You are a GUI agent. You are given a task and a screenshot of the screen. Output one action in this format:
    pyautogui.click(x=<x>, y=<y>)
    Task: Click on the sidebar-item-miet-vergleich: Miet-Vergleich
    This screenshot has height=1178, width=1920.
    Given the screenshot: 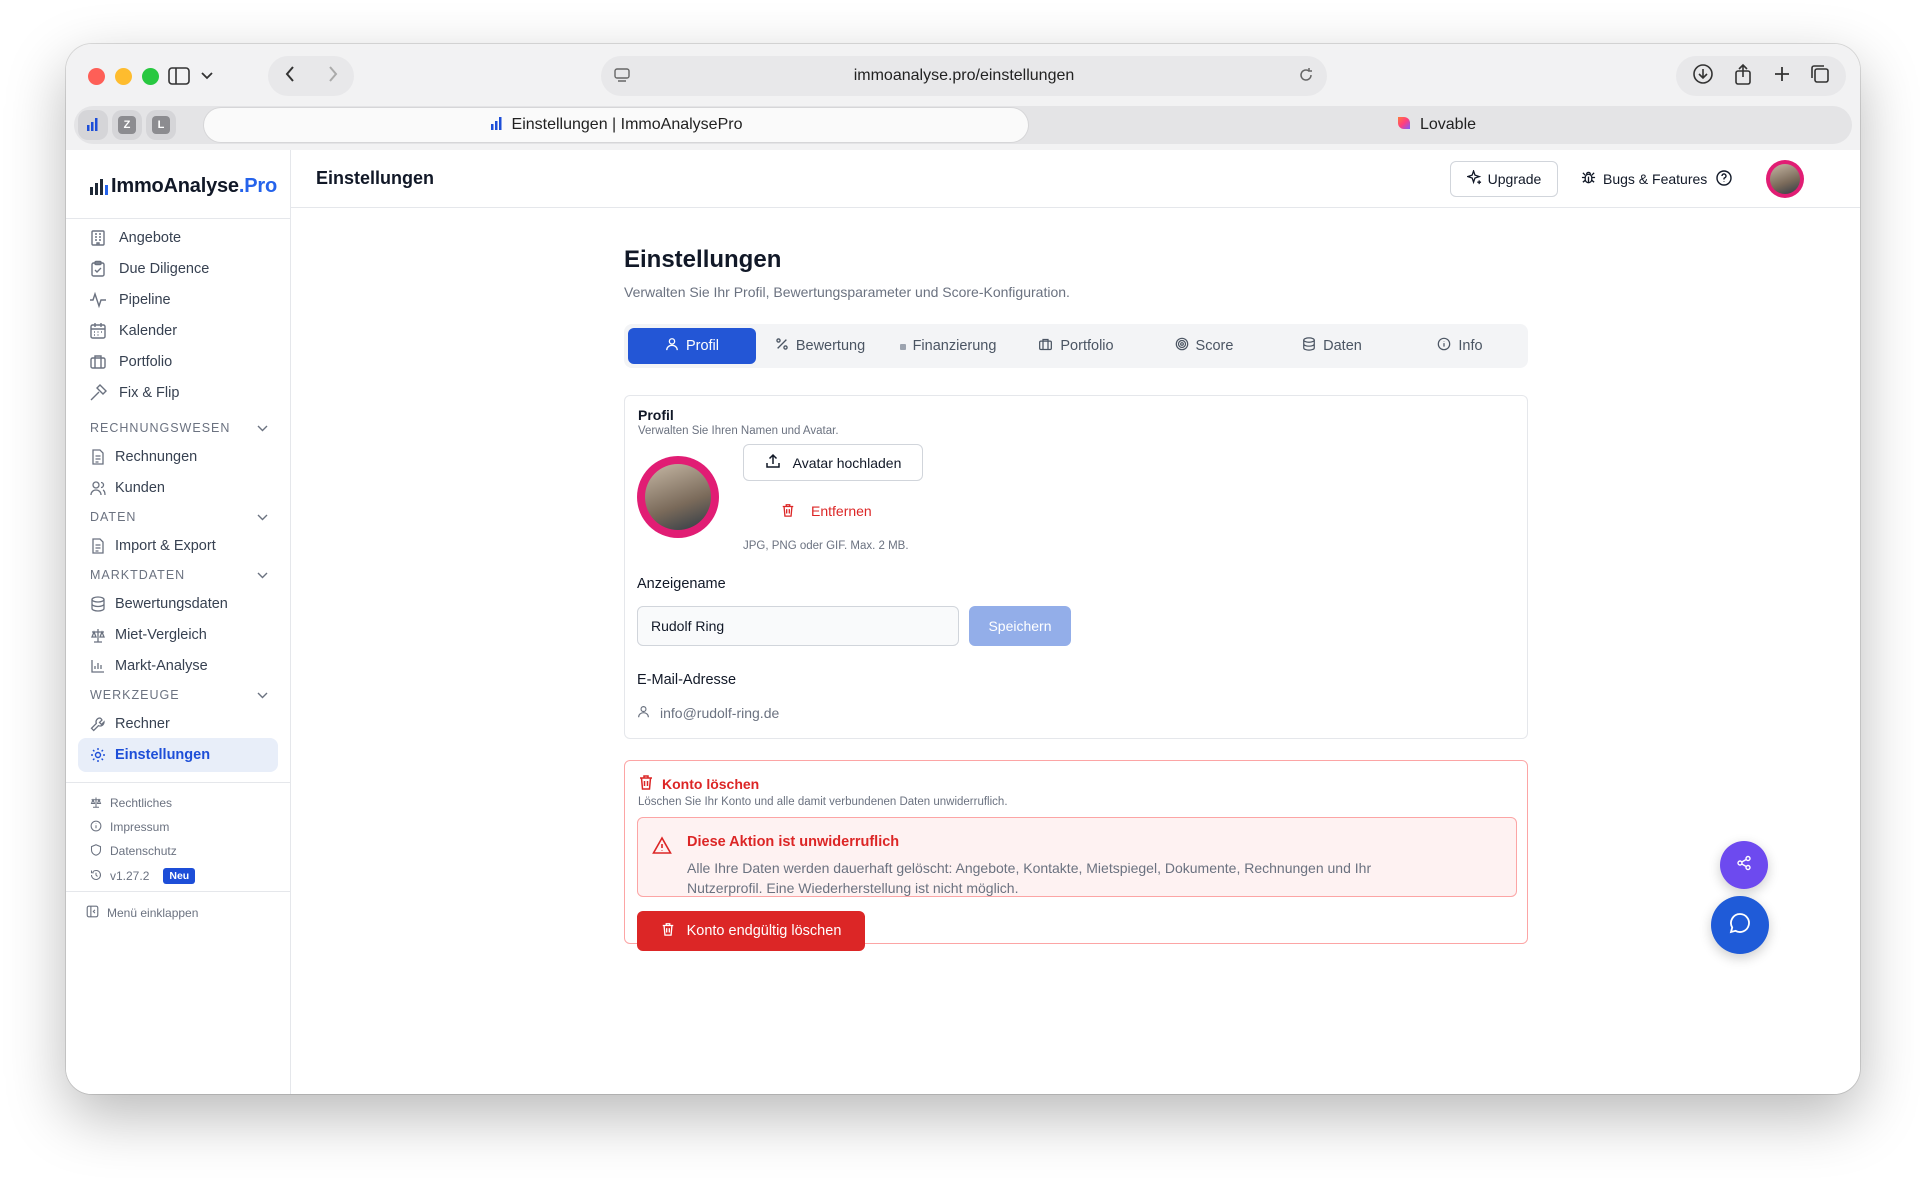 What is the action you would take?
    pyautogui.click(x=178, y=635)
    